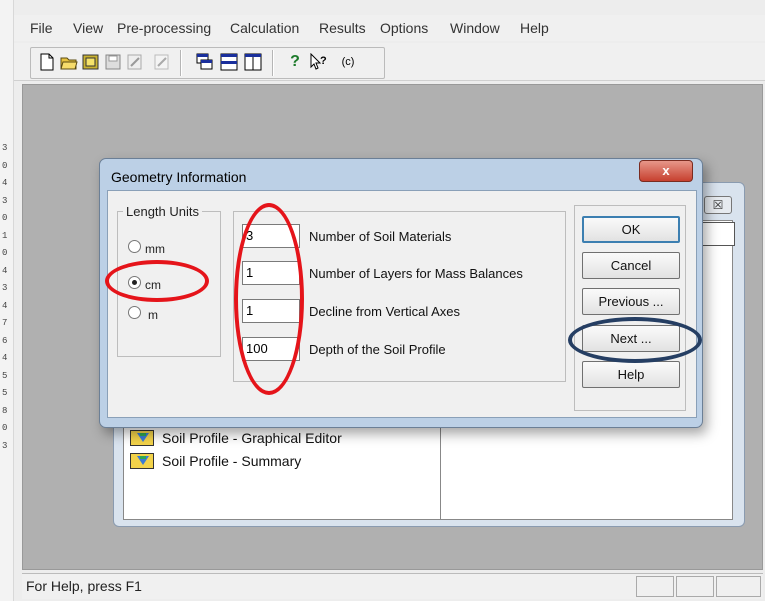  I want to click on status-text: For Help, press F1, so click(84, 586).